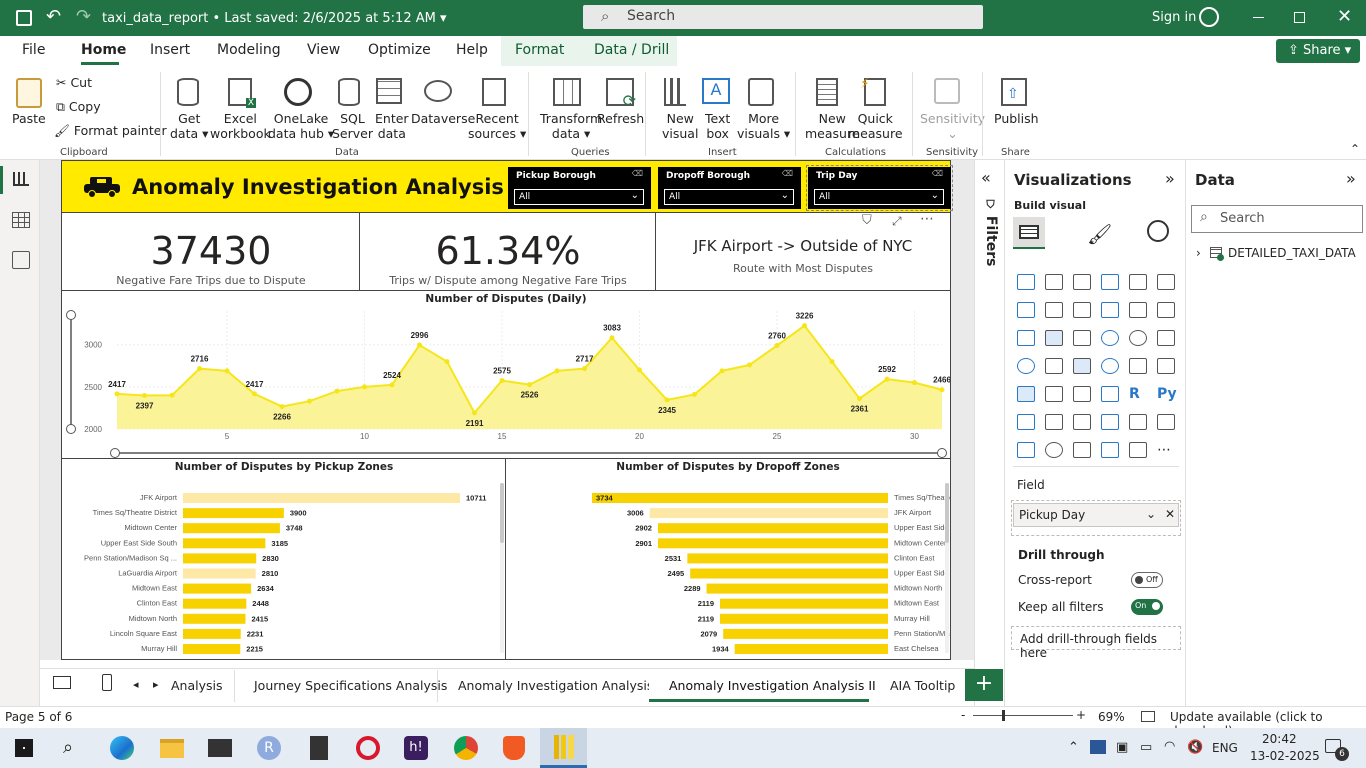 The width and height of the screenshot is (1366, 768). What do you see at coordinates (1099, 234) in the screenshot?
I see `format-visual-icon: 🖌` at bounding box center [1099, 234].